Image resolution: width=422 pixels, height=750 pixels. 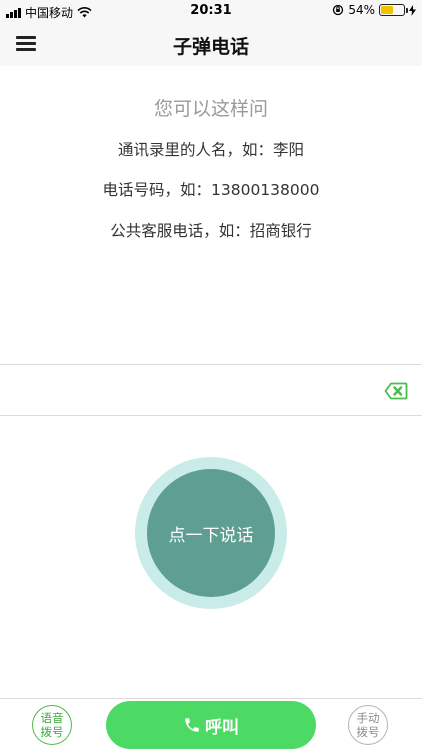 I want to click on hint-title: 您可以这样问, so click(x=210, y=109).